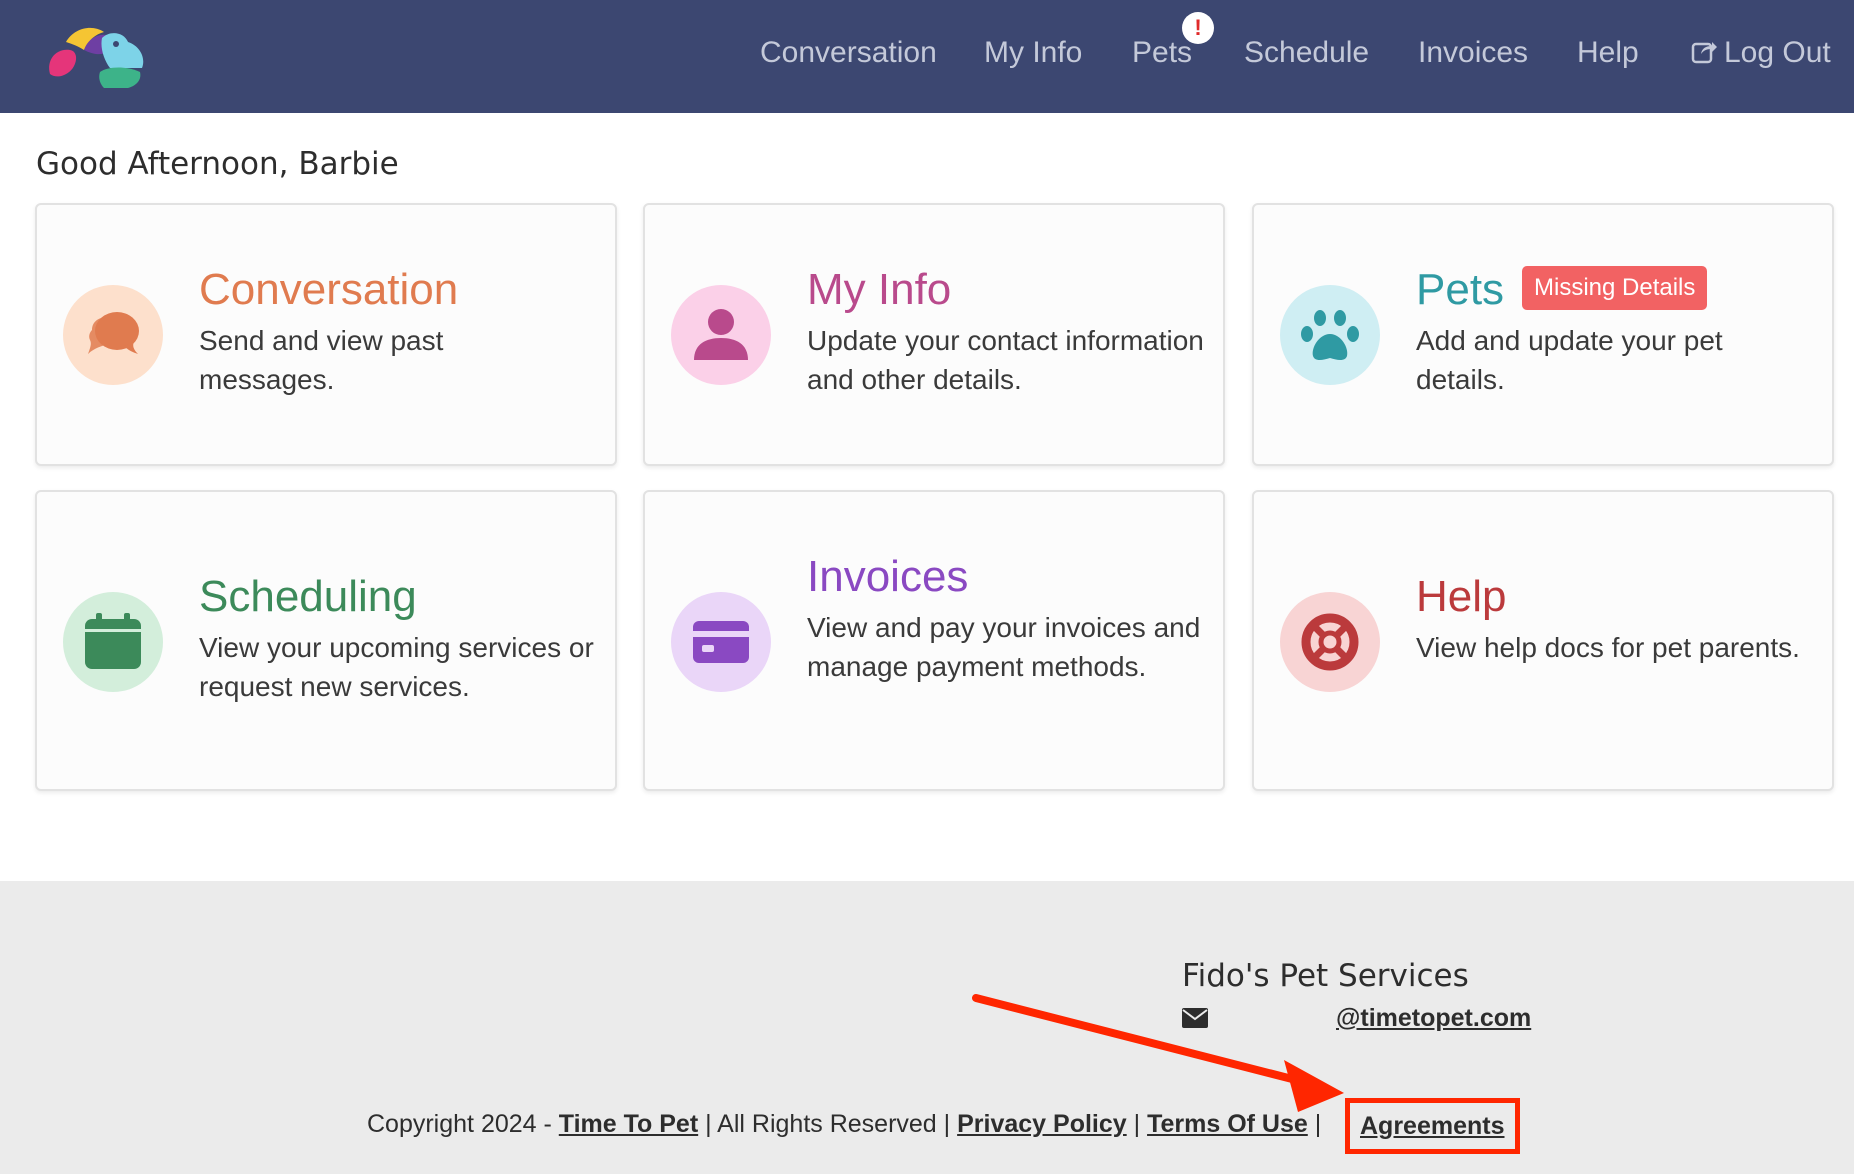 This screenshot has height=1174, width=1854. I want to click on app-logo-icon, so click(95, 55).